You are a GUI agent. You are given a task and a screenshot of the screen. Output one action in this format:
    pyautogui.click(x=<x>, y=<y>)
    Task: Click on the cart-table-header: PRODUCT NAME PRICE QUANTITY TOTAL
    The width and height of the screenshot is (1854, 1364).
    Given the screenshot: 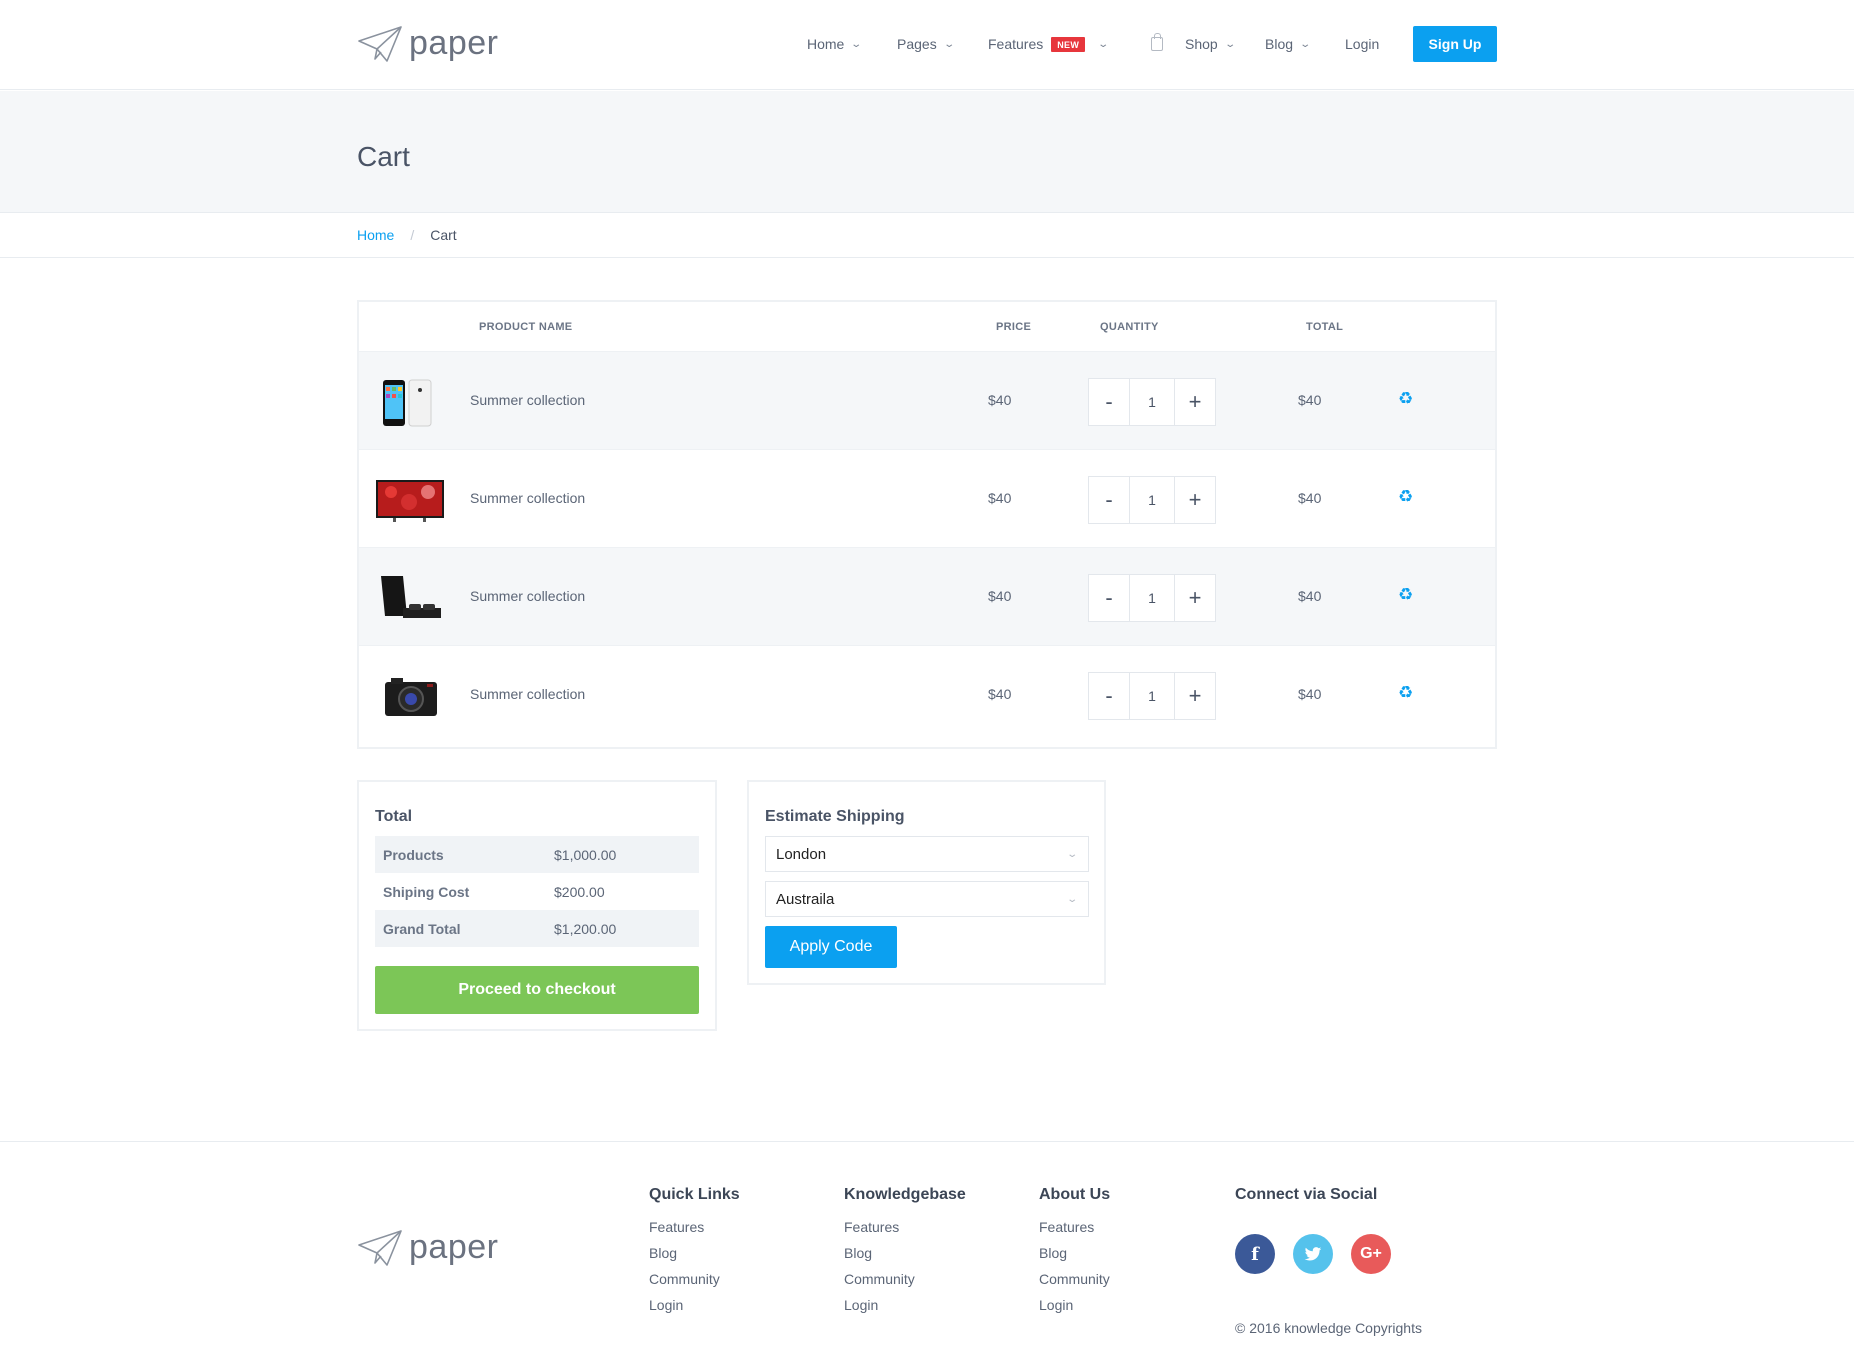 What is the action you would take?
    pyautogui.click(x=927, y=327)
    